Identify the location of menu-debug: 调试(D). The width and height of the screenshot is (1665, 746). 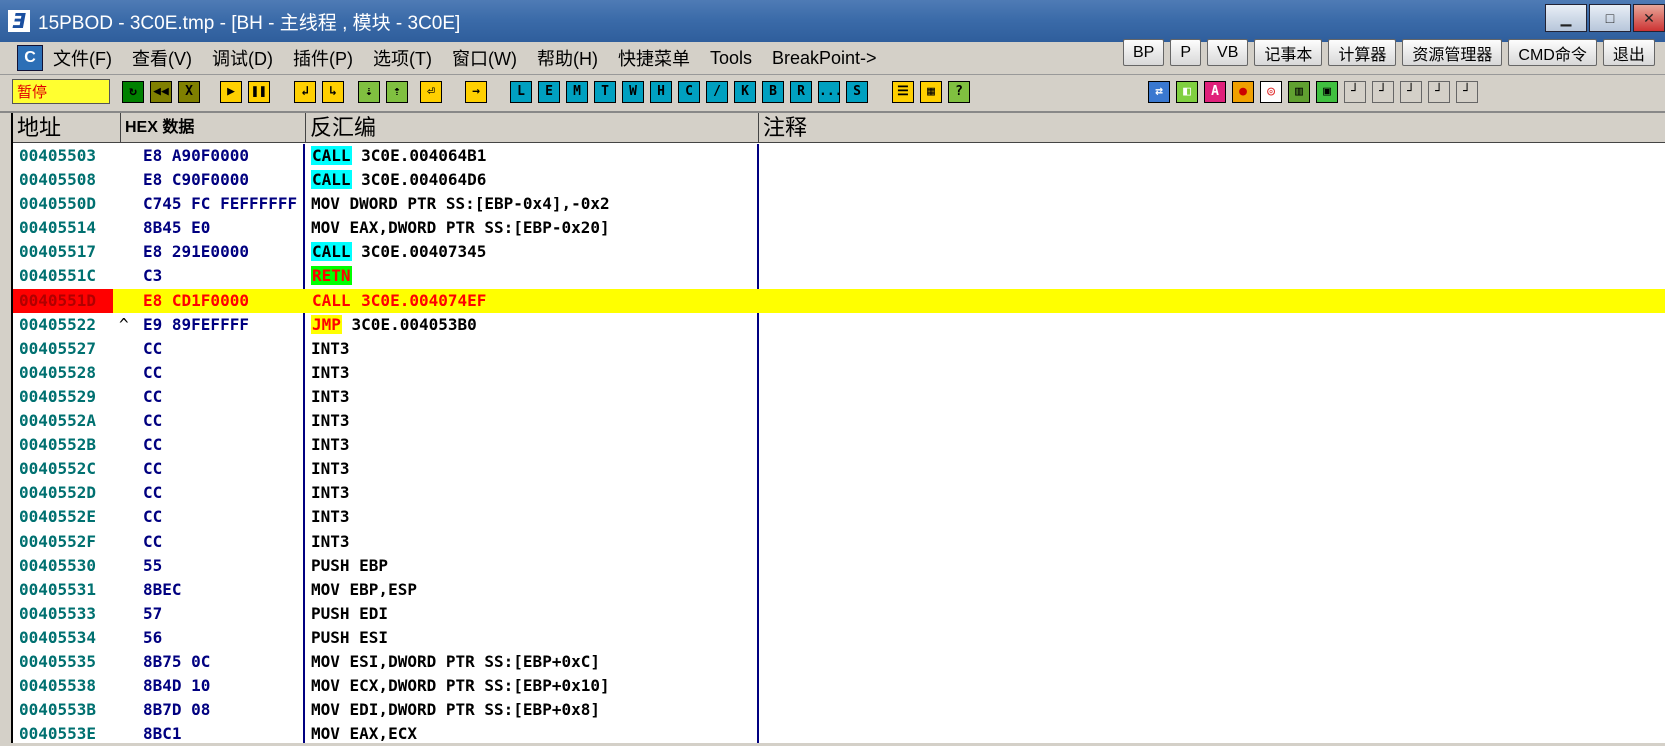
(242, 58).